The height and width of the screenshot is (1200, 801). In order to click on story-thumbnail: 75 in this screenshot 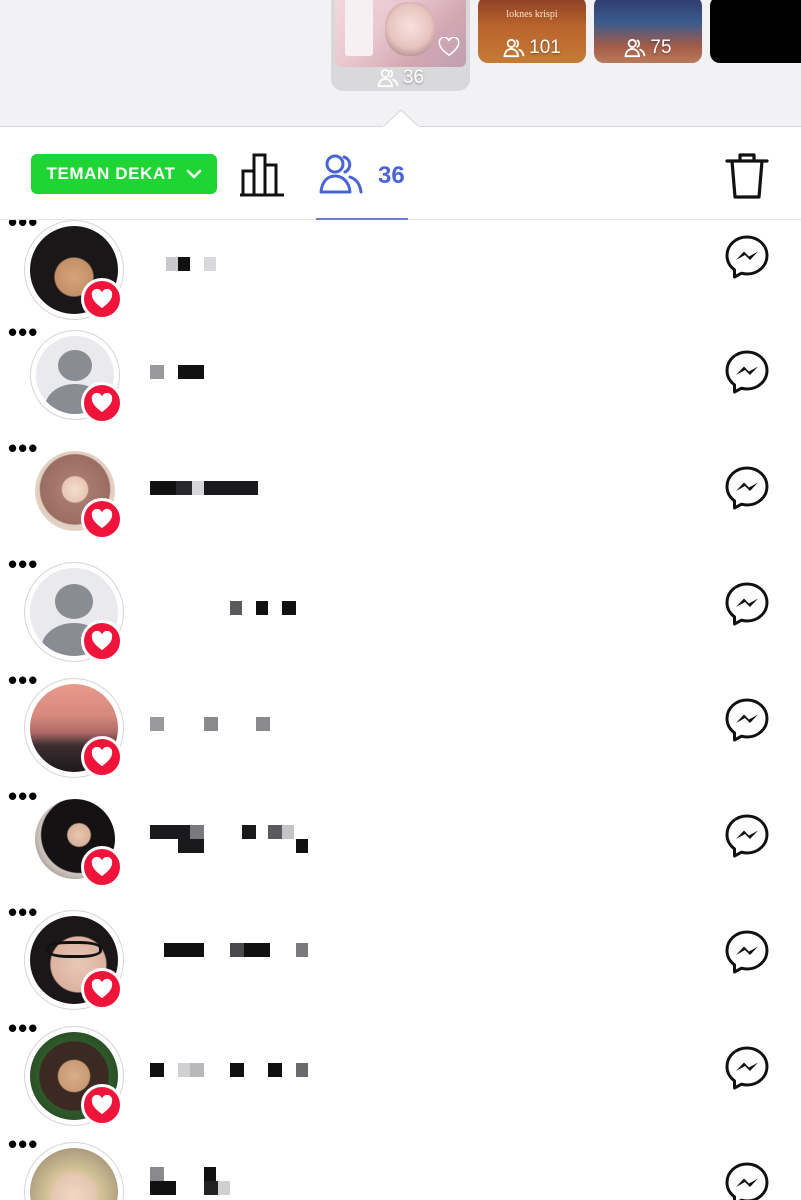, I will do `click(648, 31)`.